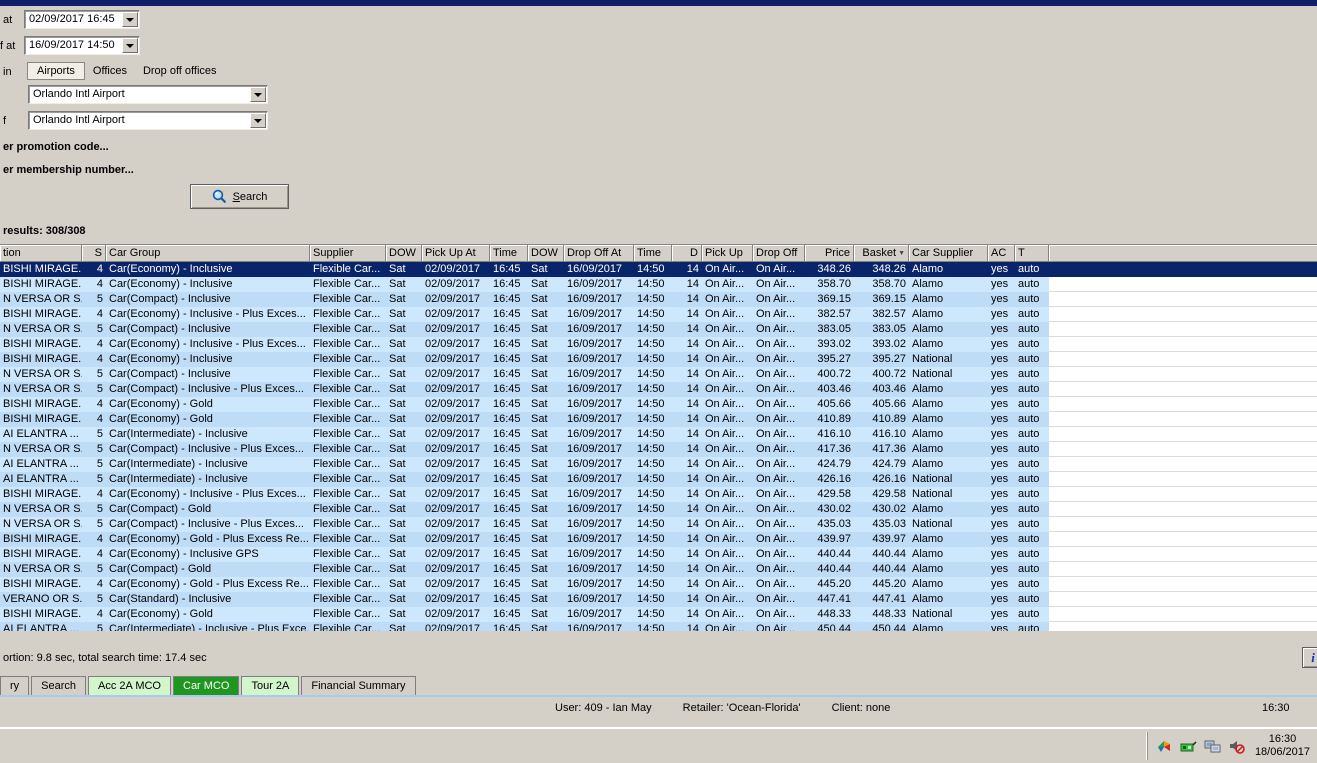  I want to click on column-header-s: S, so click(94, 253).